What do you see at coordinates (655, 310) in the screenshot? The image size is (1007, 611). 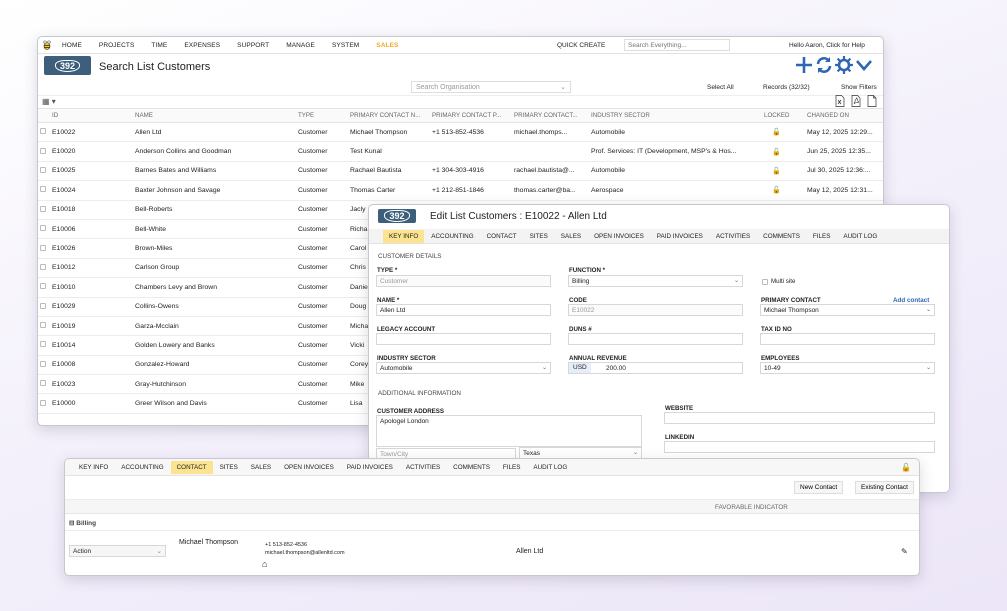 I see `code-field: E10022` at bounding box center [655, 310].